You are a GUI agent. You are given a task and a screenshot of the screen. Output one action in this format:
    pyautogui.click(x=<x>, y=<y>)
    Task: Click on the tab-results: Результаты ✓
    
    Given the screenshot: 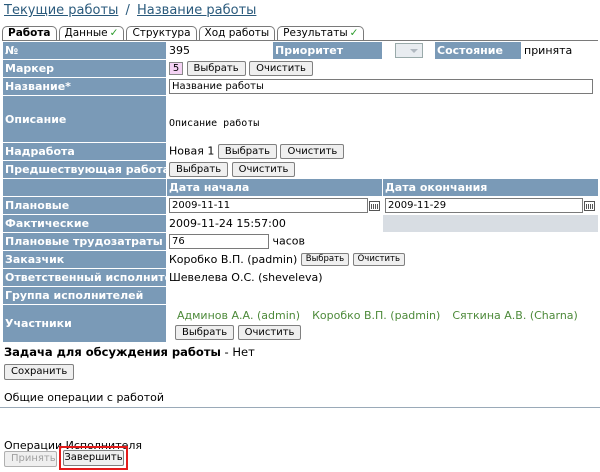 What is the action you would take?
    pyautogui.click(x=321, y=33)
    